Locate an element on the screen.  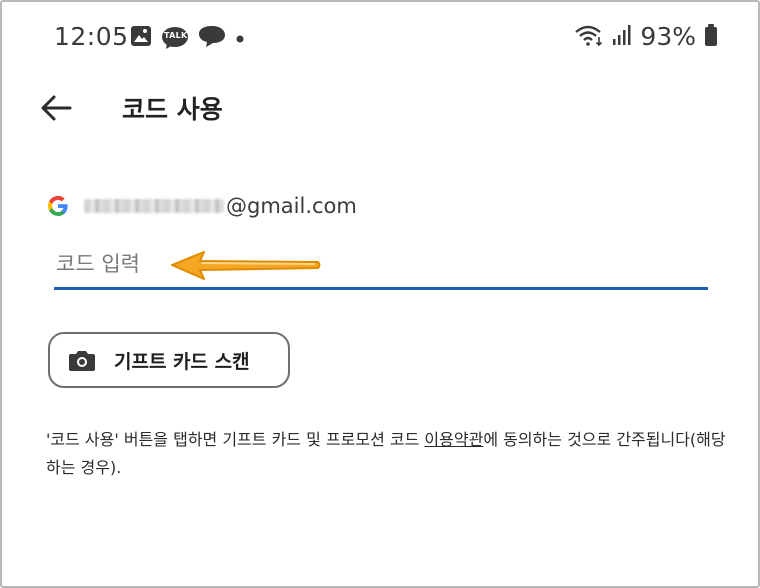
signal-icon is located at coordinates (622, 37).